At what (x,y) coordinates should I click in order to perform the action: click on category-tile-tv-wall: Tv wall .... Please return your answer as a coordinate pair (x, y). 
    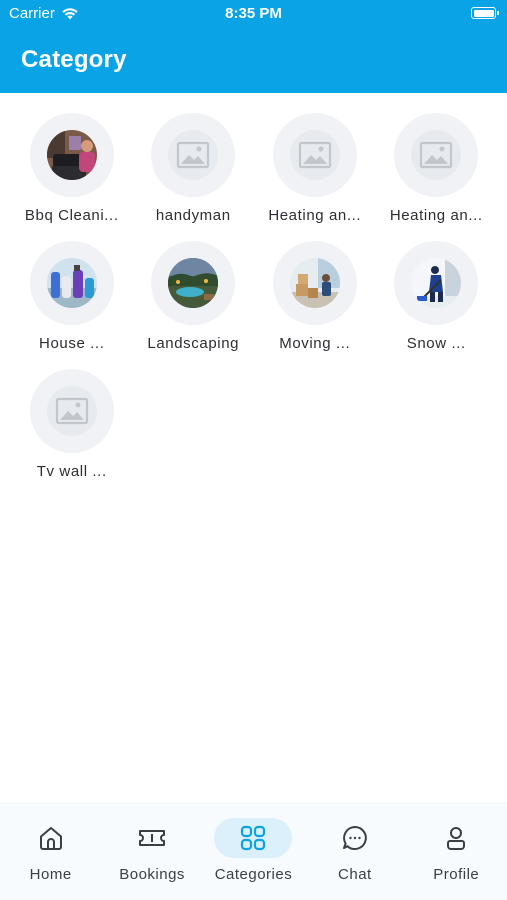
    Looking at the image, I should click on (72, 428).